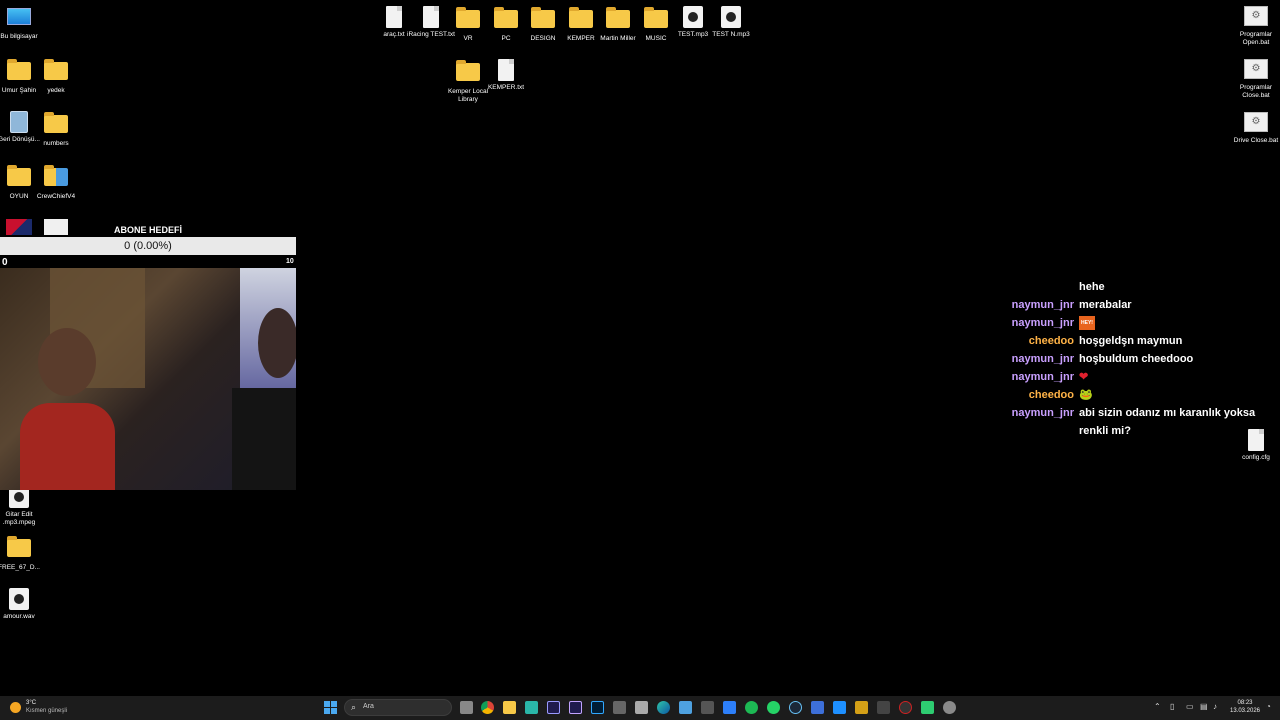 Image resolution: width=1280 pixels, height=720 pixels. What do you see at coordinates (1268, 706) in the screenshot?
I see `notification-bell-icon: ◔` at bounding box center [1268, 706].